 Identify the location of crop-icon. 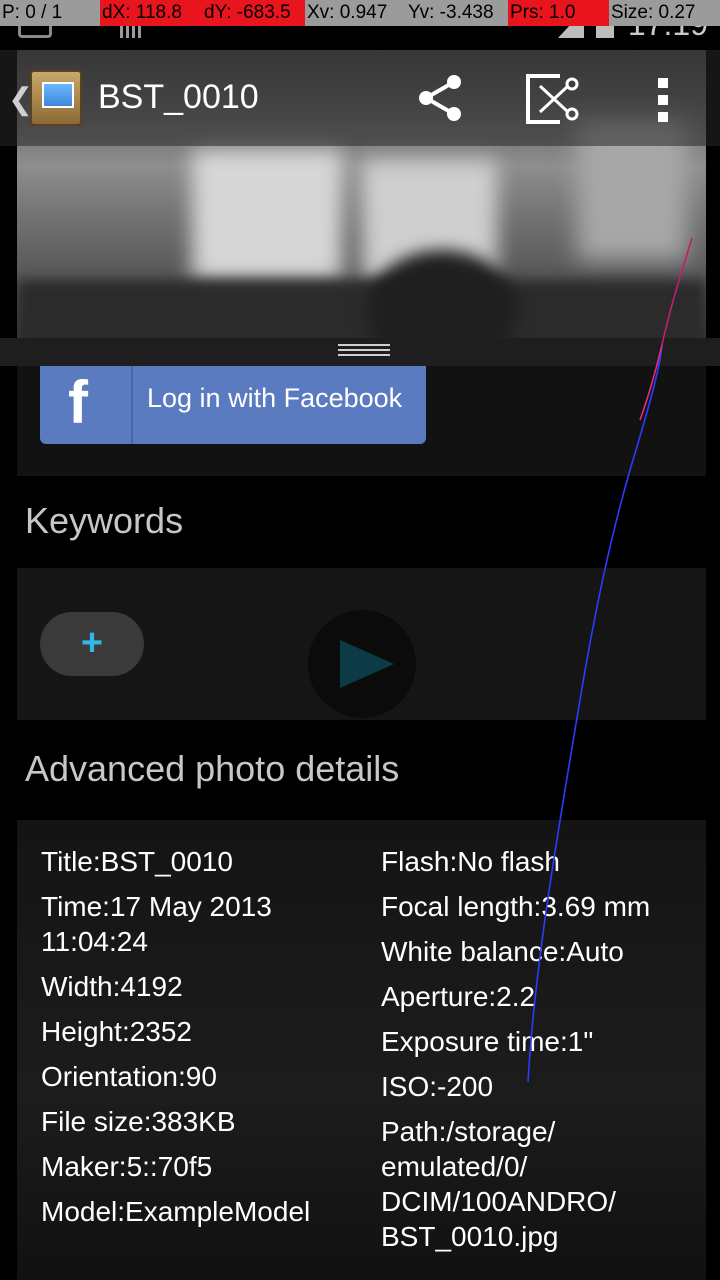
(552, 99).